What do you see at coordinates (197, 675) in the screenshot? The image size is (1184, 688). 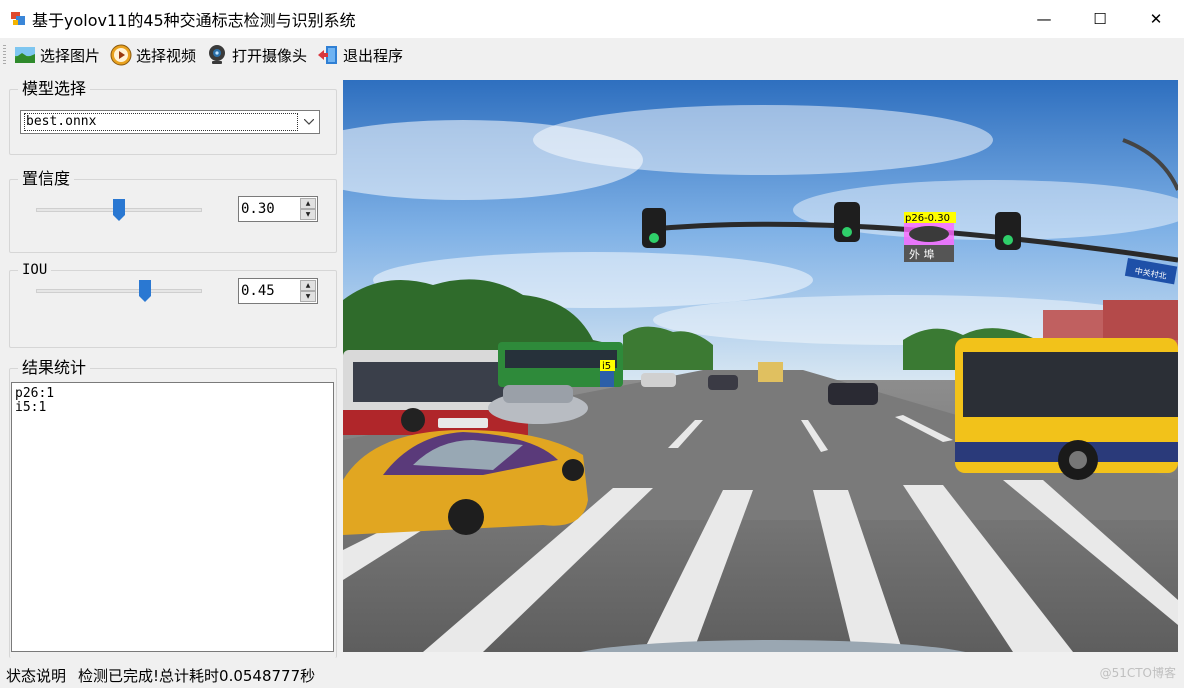 I see `status-message: 检测已完成!总计耗时0.0548777秒` at bounding box center [197, 675].